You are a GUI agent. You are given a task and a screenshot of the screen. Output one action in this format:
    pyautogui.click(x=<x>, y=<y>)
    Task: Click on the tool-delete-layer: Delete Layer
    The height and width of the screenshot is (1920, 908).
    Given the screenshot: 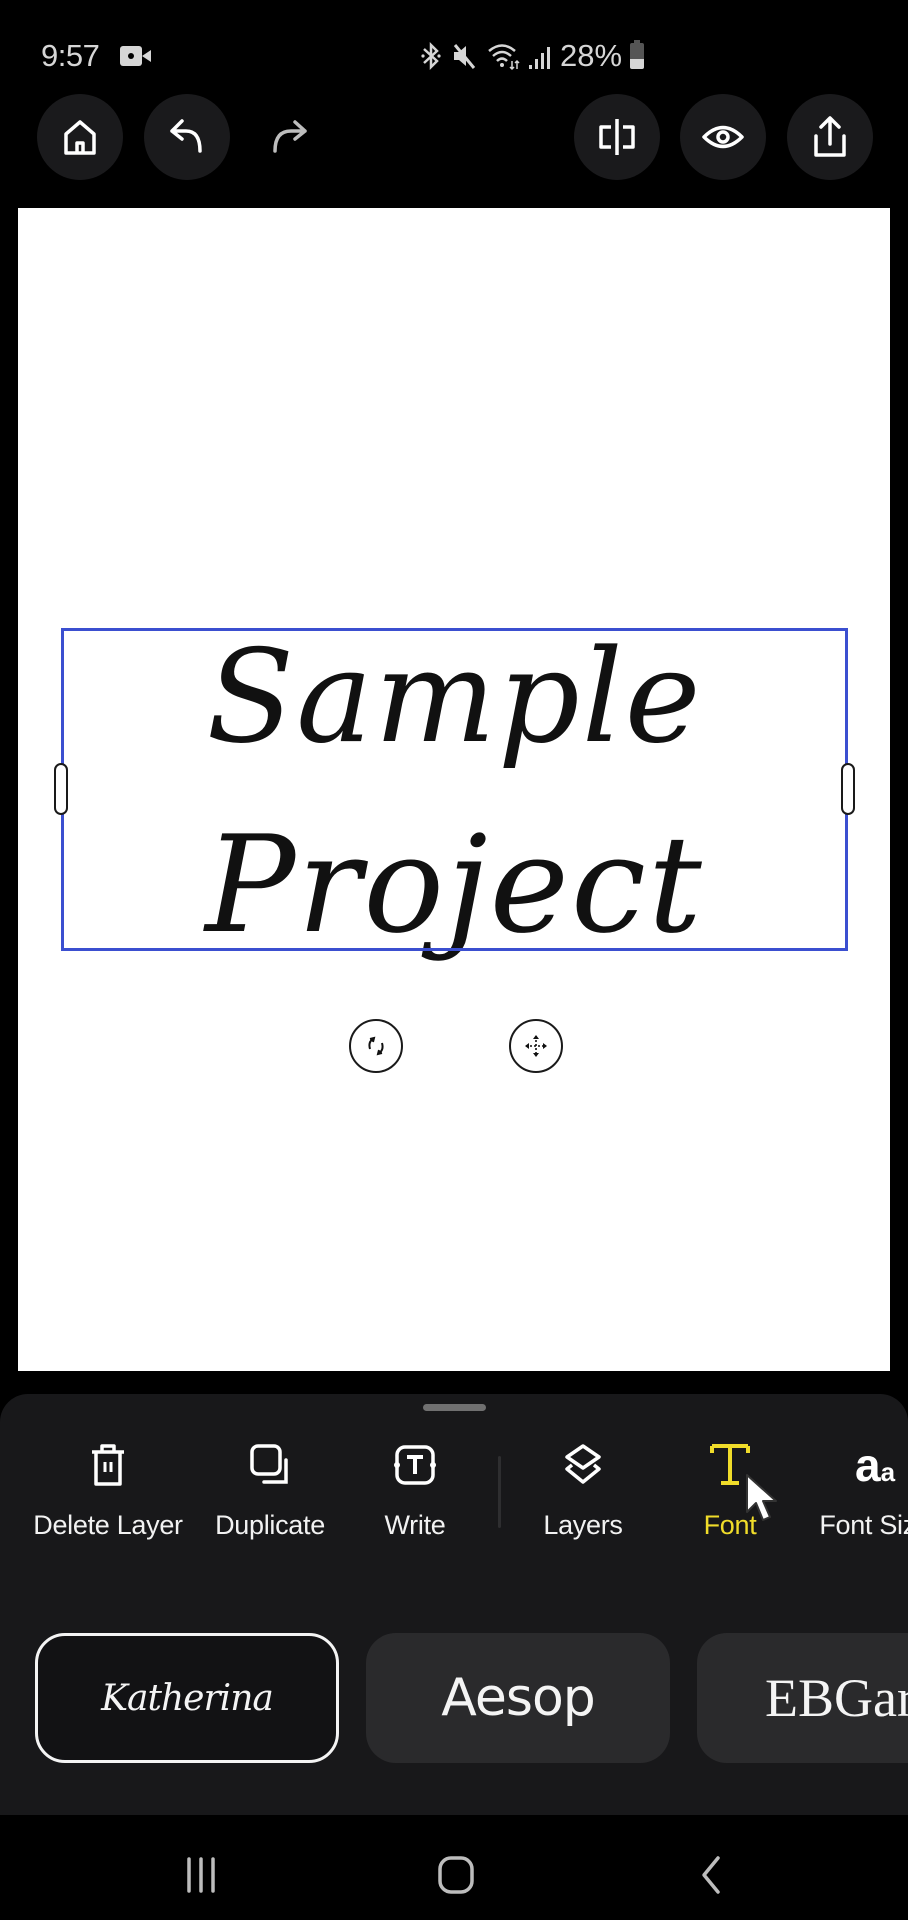 What is the action you would take?
    pyautogui.click(x=108, y=1490)
    